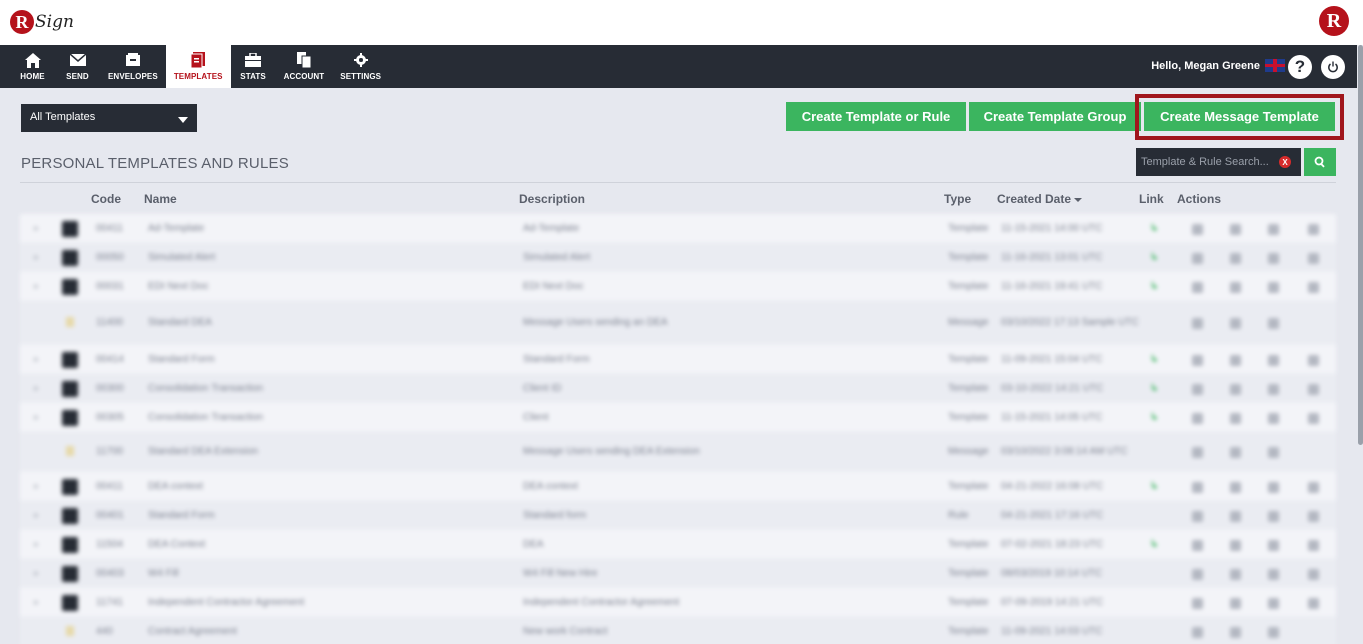 This screenshot has width=1363, height=644. What do you see at coordinates (106, 199) in the screenshot?
I see `column-header-code: Code` at bounding box center [106, 199].